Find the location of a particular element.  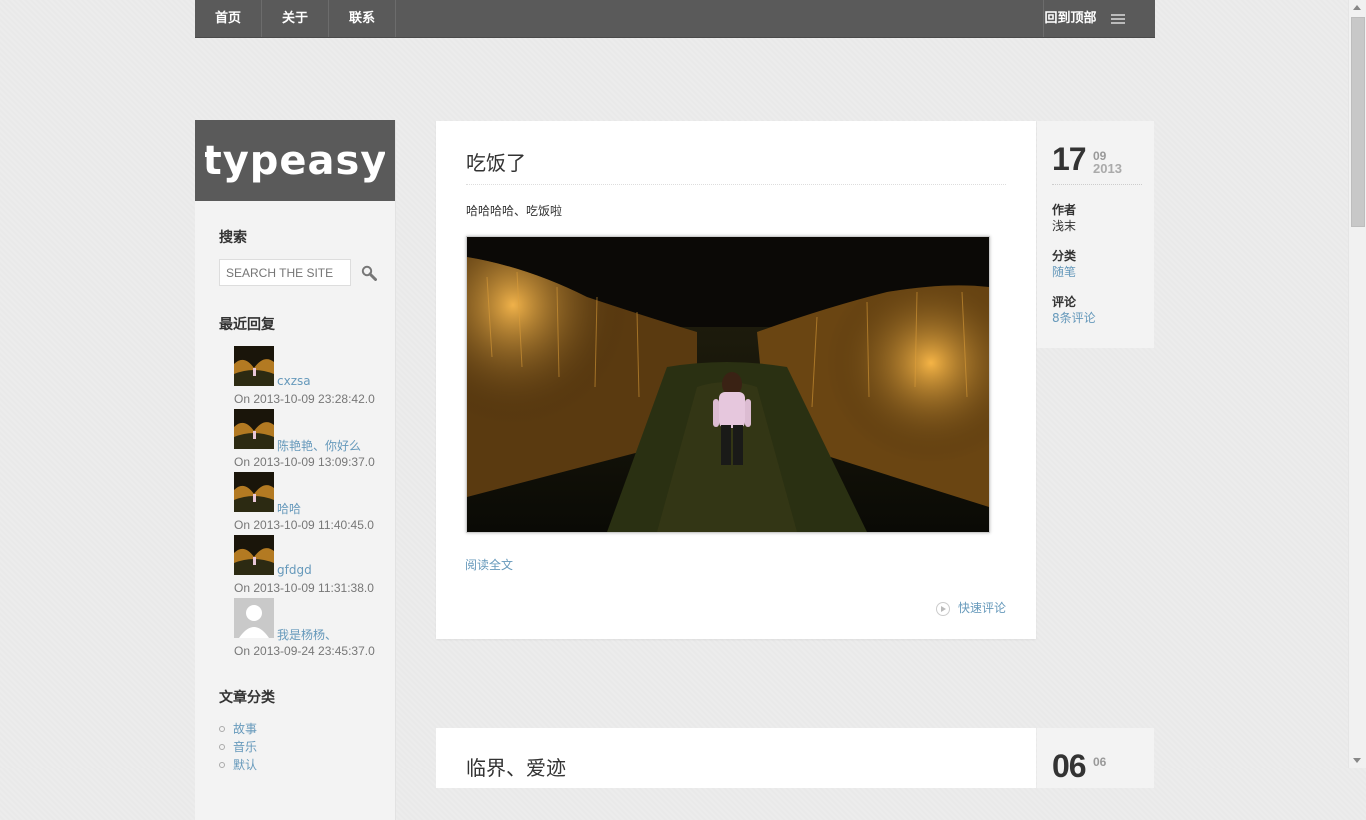

comments-label: 评论 is located at coordinates (1064, 302).